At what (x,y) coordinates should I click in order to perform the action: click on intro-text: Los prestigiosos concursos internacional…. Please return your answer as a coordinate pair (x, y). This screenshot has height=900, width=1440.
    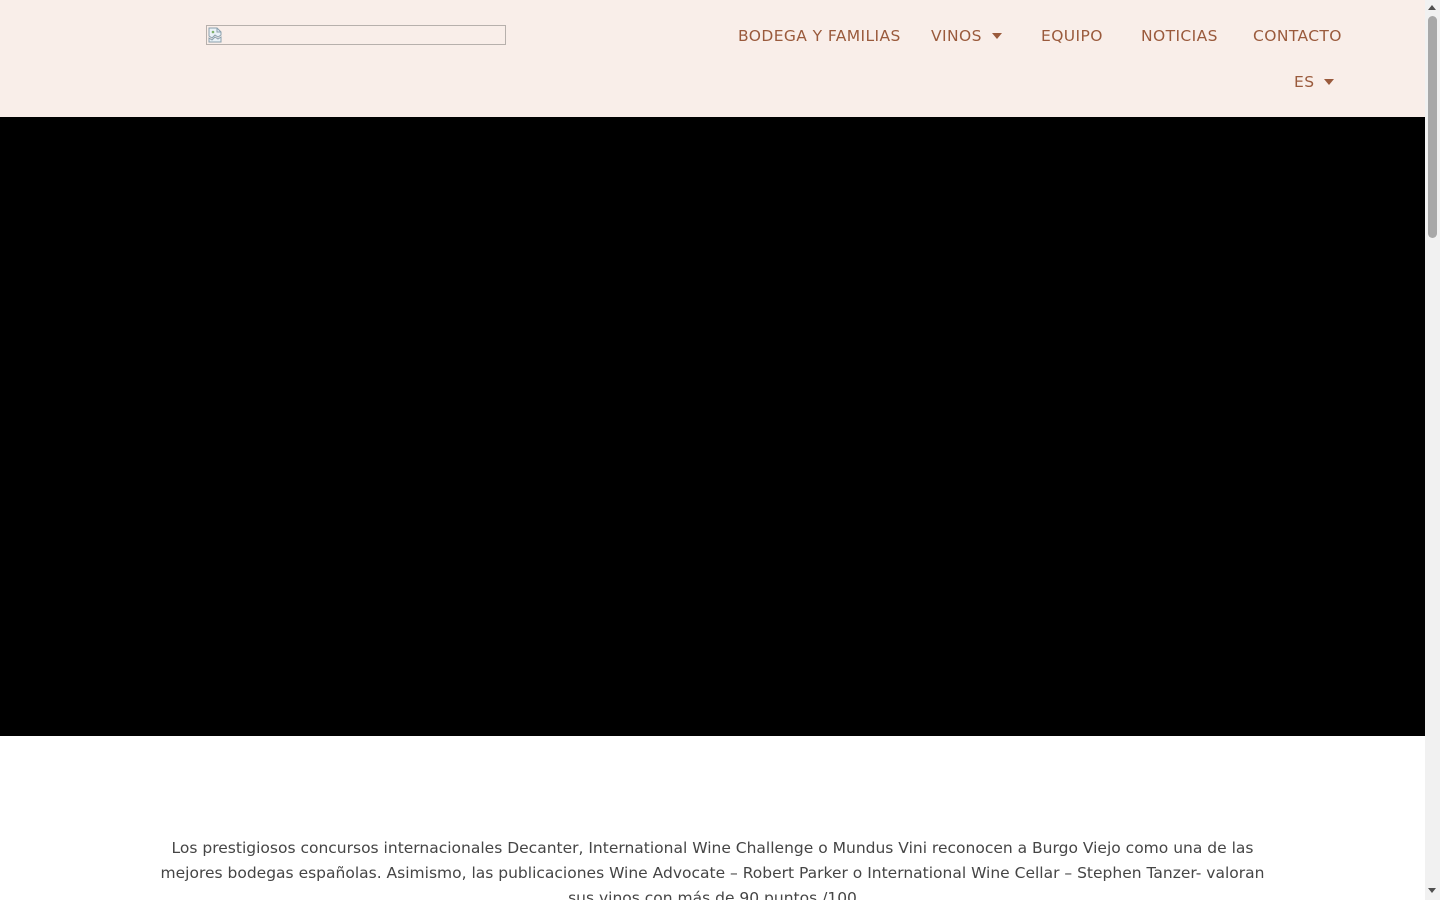
    Looking at the image, I should click on (712, 869).